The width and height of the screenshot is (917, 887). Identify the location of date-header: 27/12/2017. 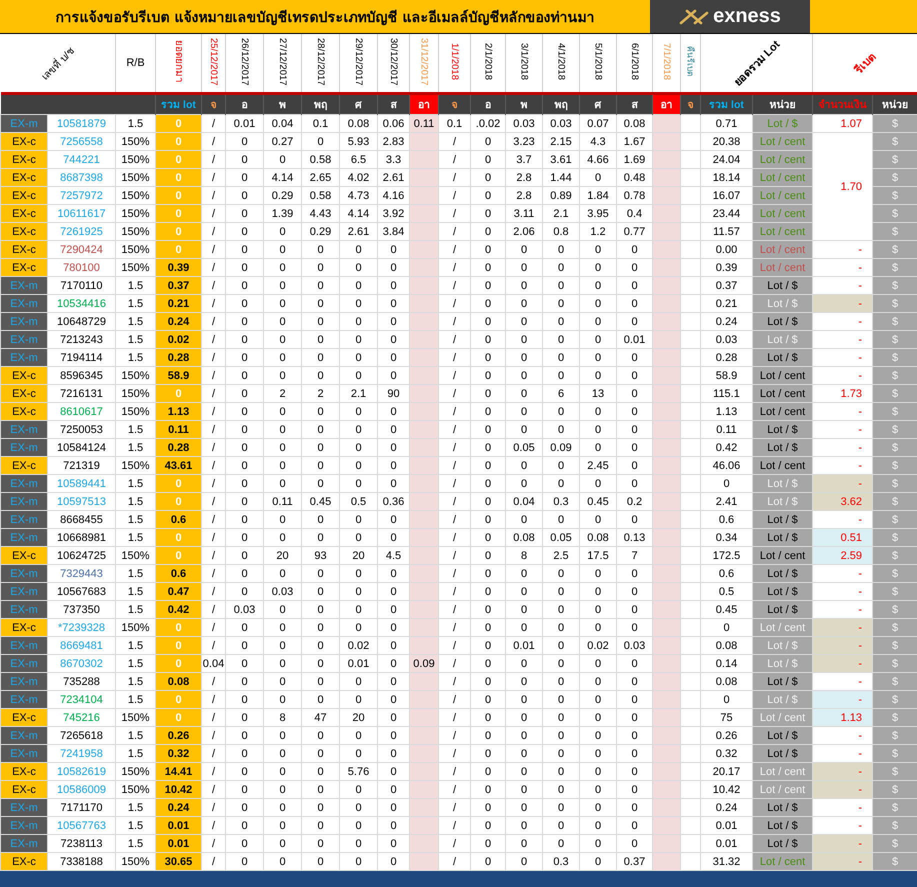
(282, 62).